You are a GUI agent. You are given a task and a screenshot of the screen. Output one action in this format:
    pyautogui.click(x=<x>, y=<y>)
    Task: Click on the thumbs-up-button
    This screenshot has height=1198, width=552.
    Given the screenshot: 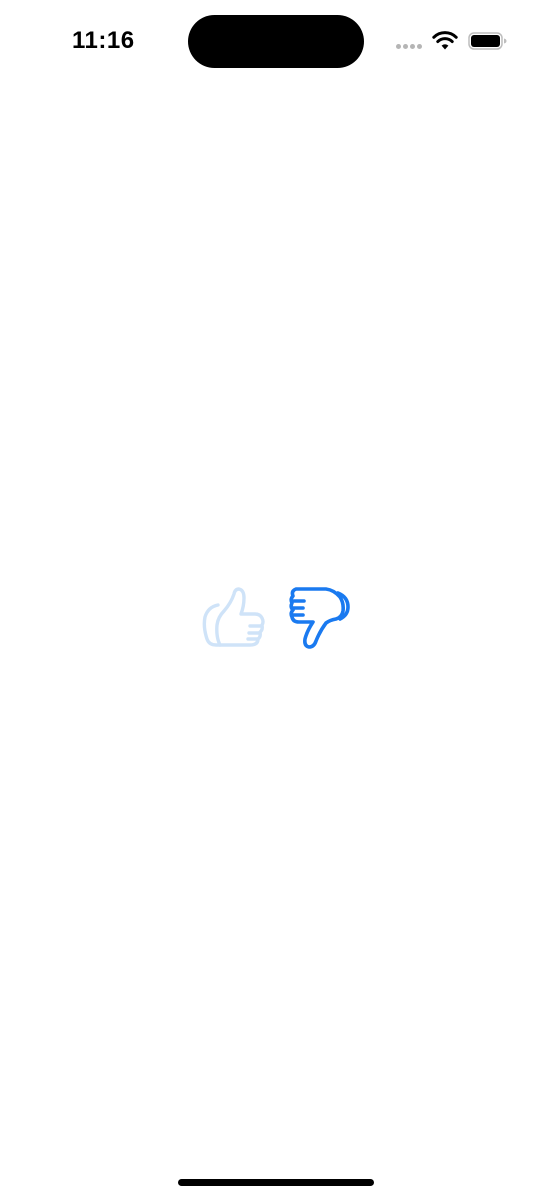 What is the action you would take?
    pyautogui.click(x=234, y=617)
    